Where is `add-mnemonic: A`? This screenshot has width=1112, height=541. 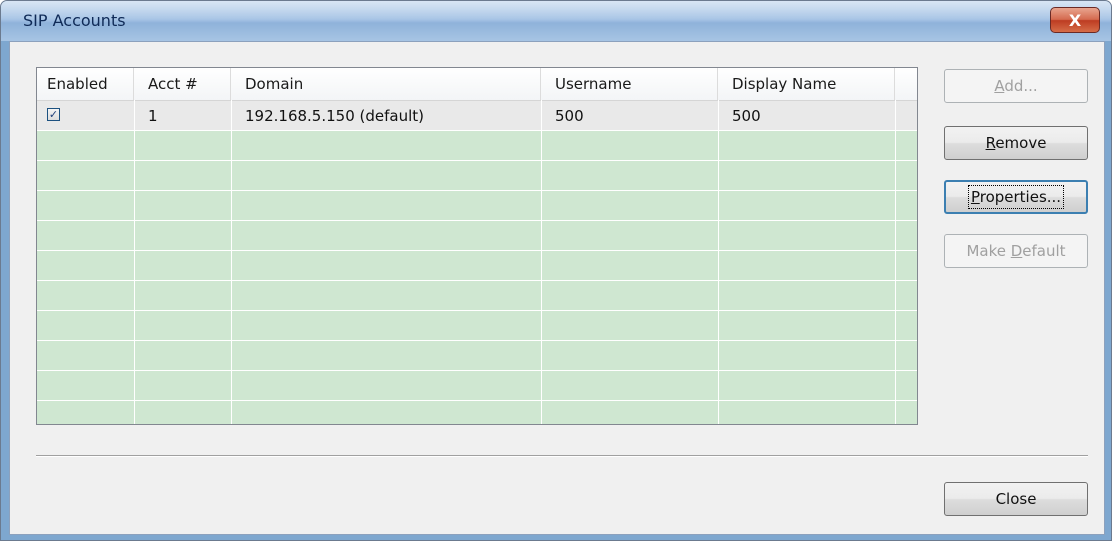 add-mnemonic: A is located at coordinates (999, 86).